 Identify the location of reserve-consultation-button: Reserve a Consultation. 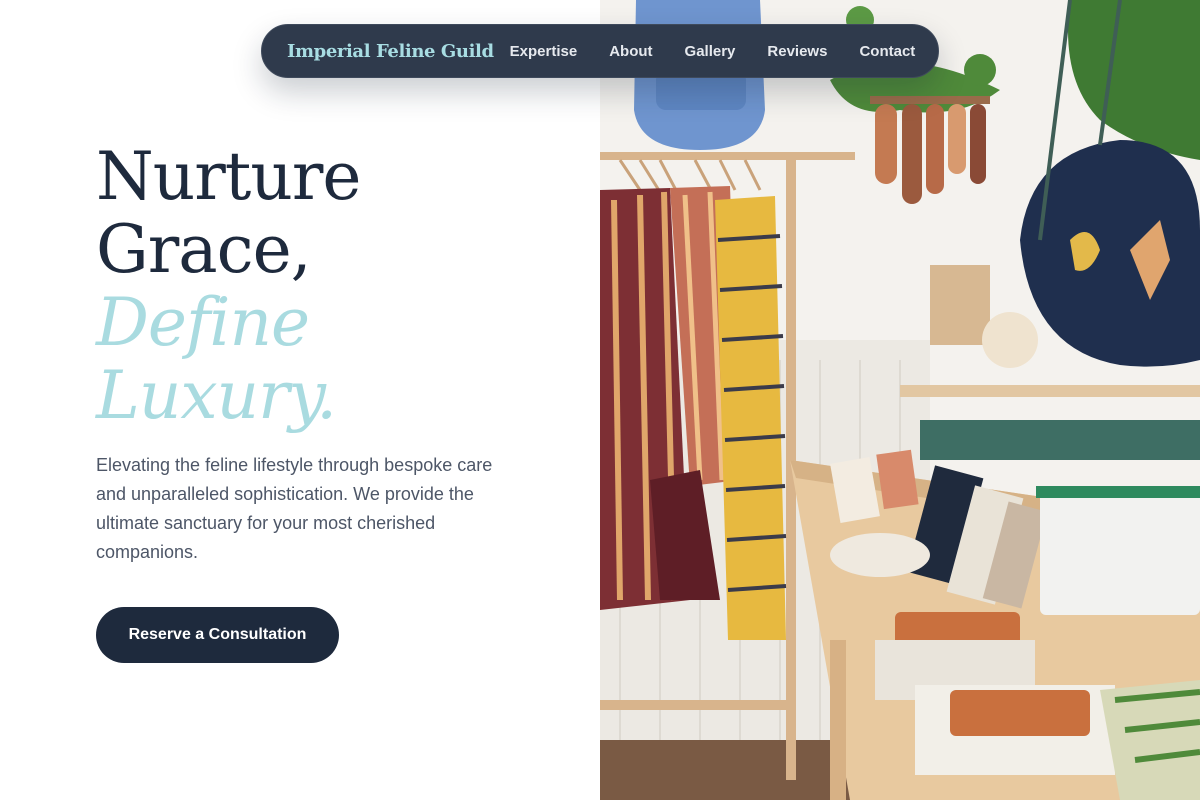
(217, 635).